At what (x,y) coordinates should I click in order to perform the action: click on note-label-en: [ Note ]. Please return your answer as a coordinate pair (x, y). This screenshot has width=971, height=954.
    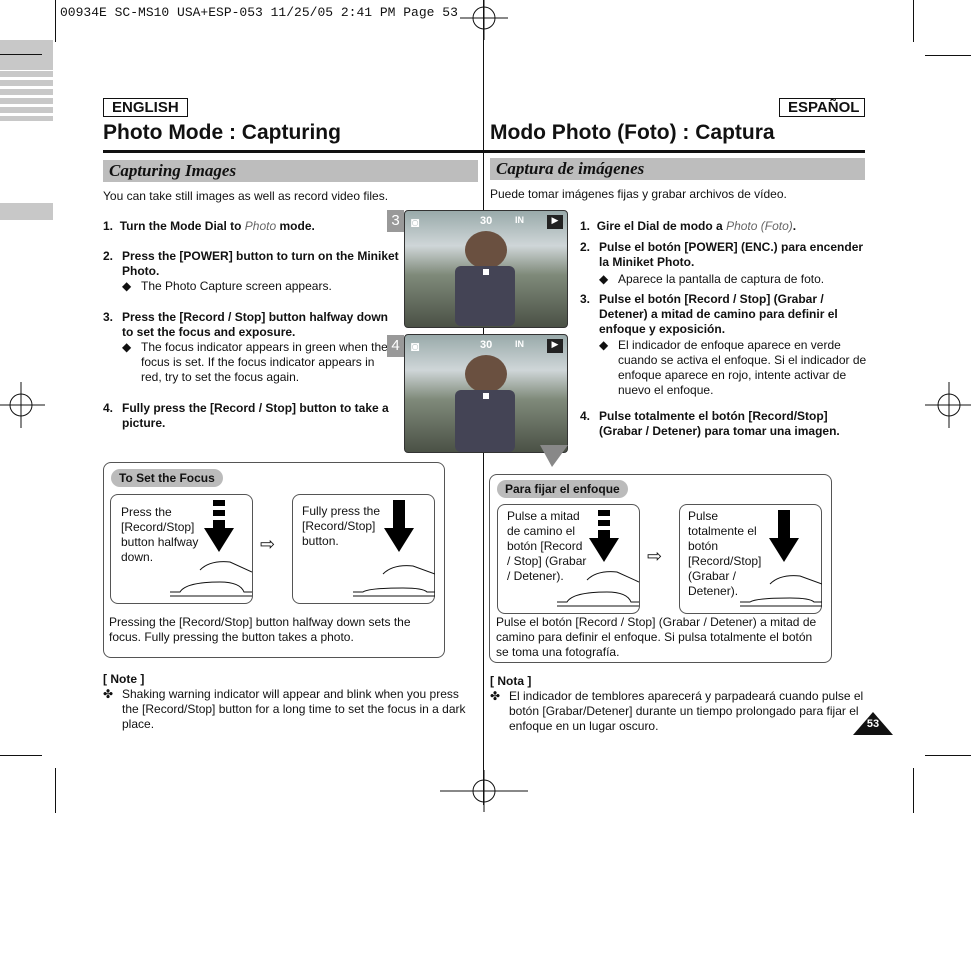
    Looking at the image, I should click on (124, 679).